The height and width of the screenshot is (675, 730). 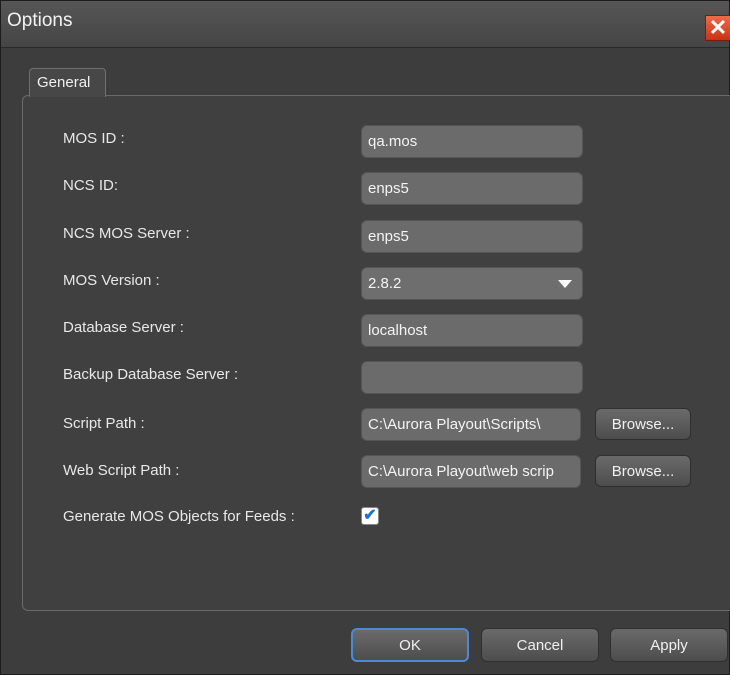 What do you see at coordinates (40, 20) in the screenshot?
I see `window-title: Options` at bounding box center [40, 20].